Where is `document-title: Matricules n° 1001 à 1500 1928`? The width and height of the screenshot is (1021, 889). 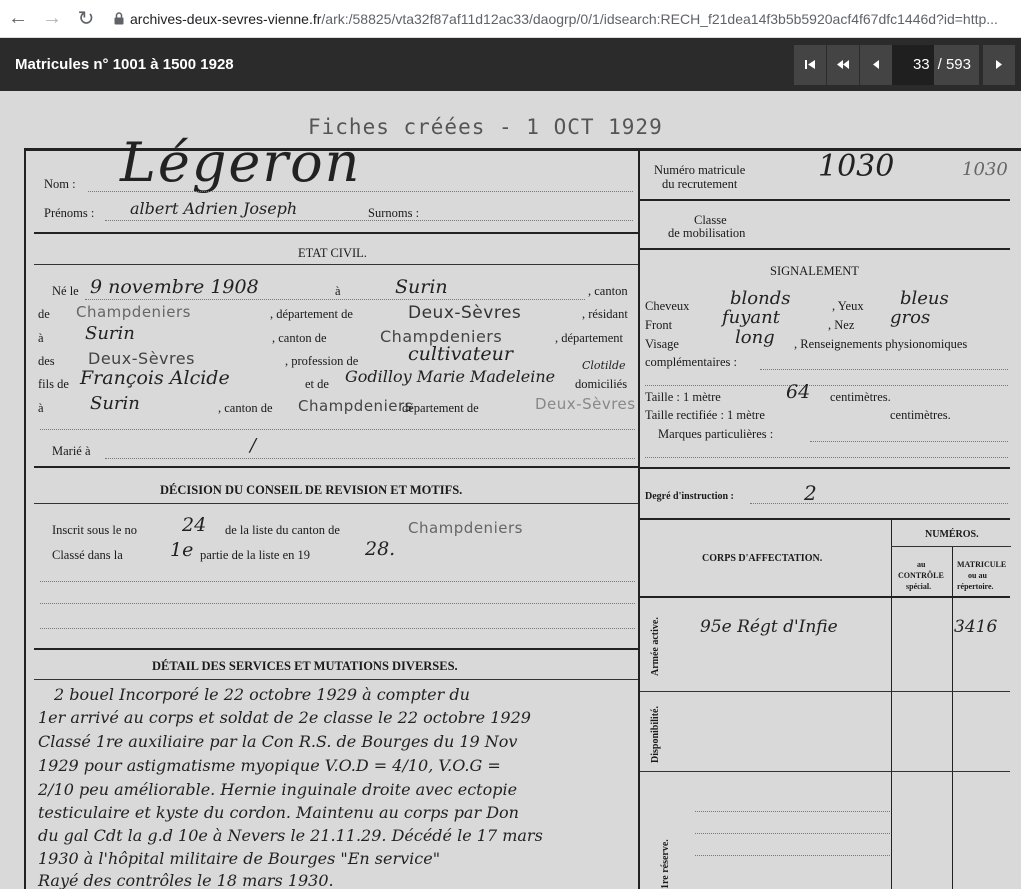 document-title: Matricules n° 1001 à 1500 1928 is located at coordinates (124, 64).